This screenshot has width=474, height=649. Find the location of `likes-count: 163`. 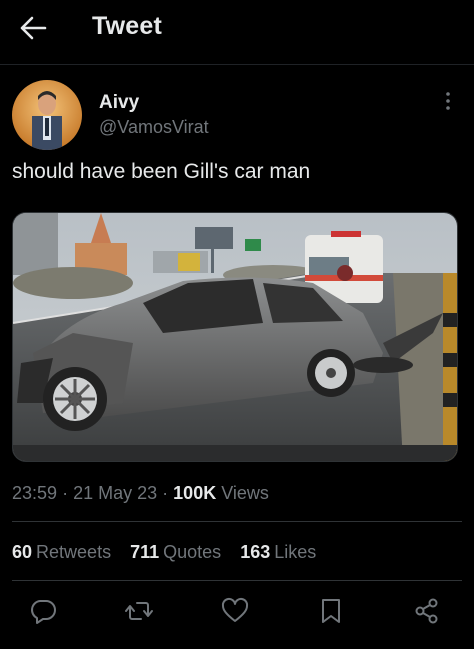

likes-count: 163 is located at coordinates (255, 552).